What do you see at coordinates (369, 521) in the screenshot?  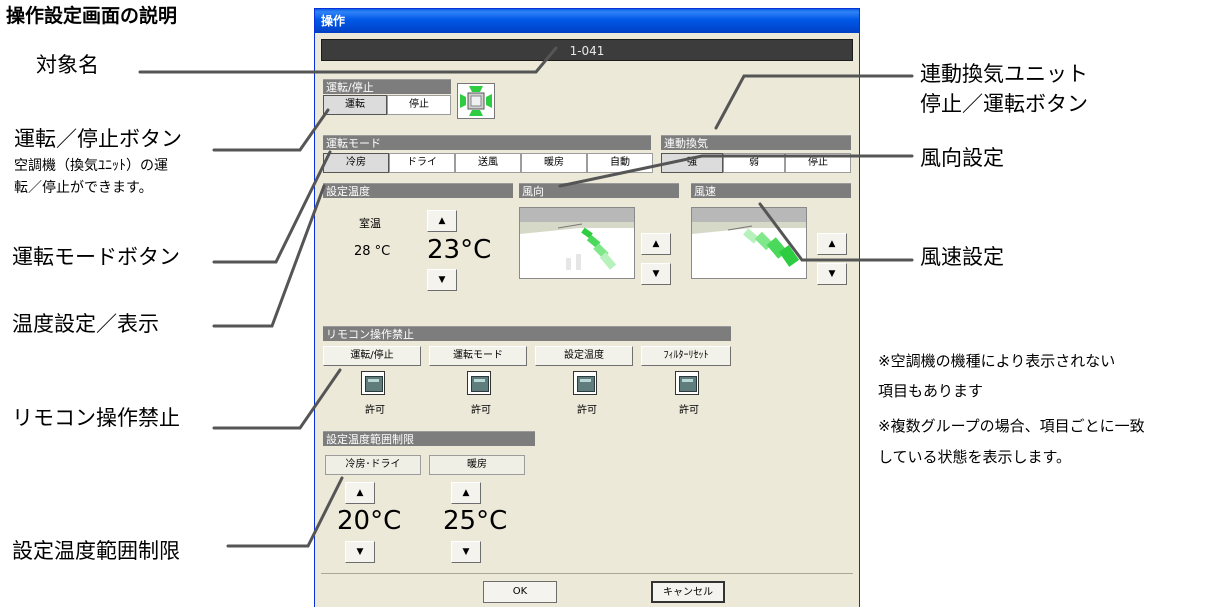 I see `temp-range-cool-value: 20°C` at bounding box center [369, 521].